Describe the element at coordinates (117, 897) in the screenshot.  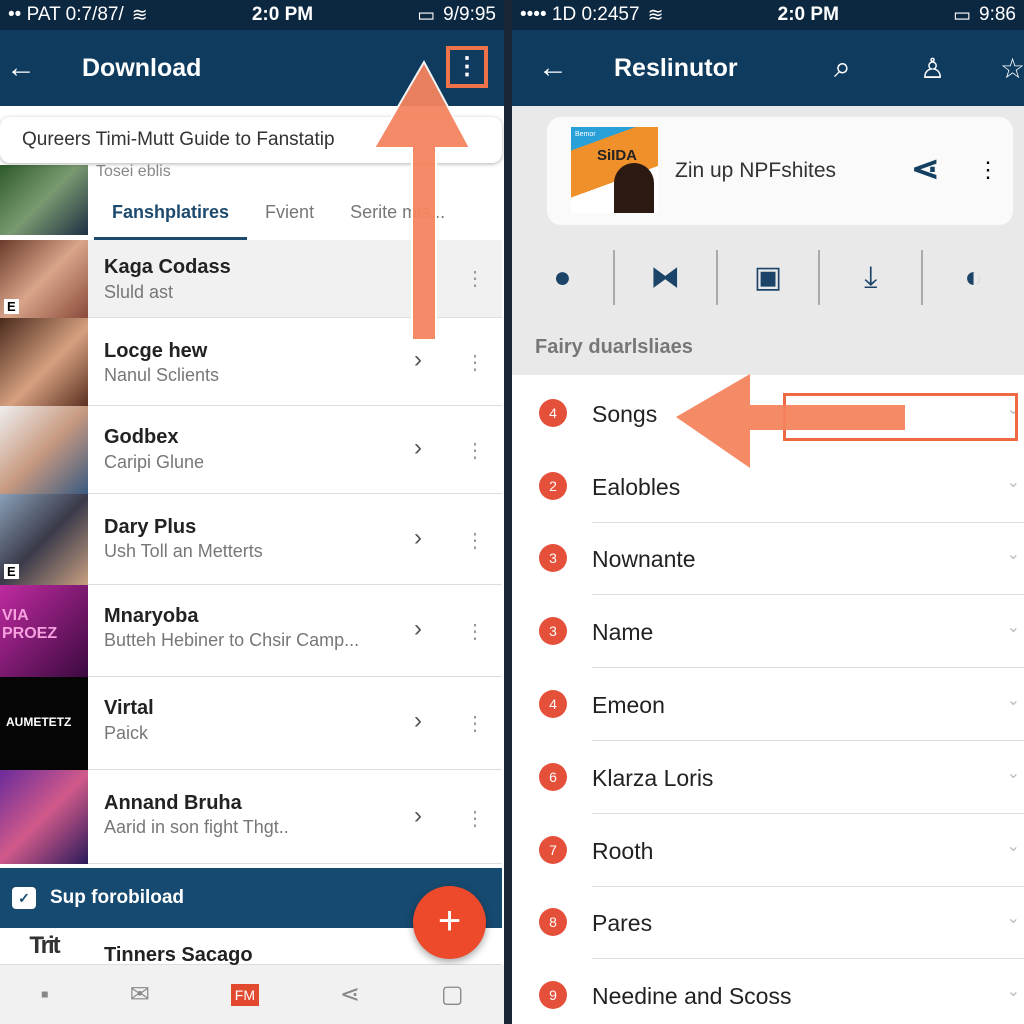
I see `banner-label: Sup forobiload` at that location.